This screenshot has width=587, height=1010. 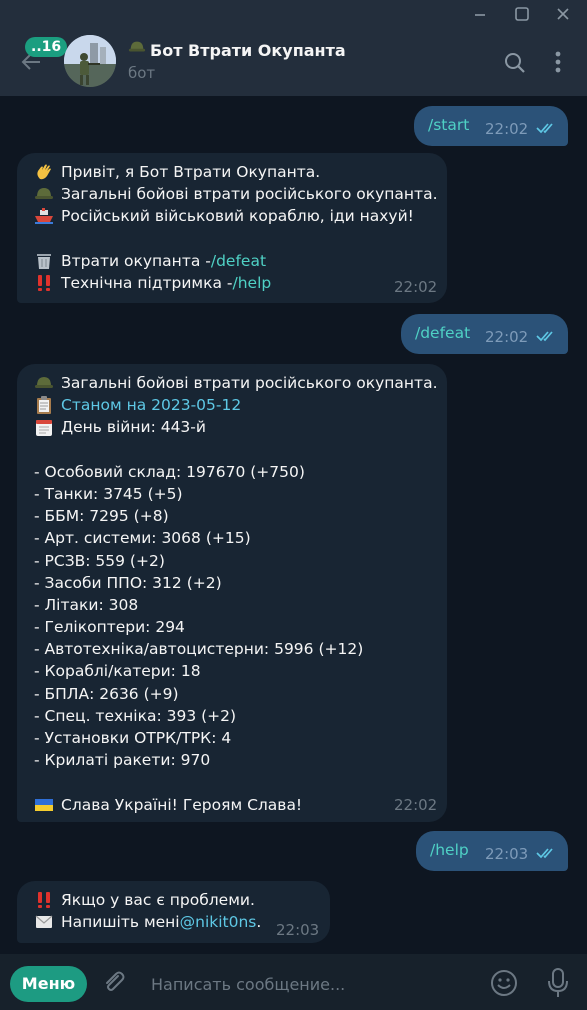 What do you see at coordinates (86, 604) in the screenshot?
I see `stat-line: - Літаки: 308` at bounding box center [86, 604].